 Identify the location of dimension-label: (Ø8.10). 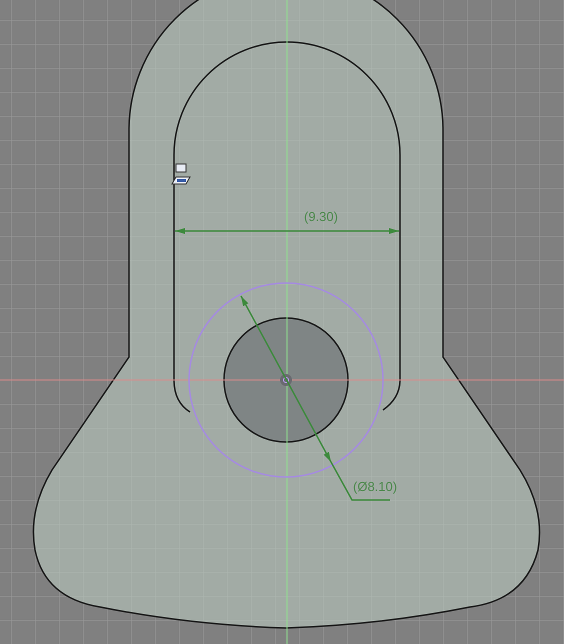
(375, 486).